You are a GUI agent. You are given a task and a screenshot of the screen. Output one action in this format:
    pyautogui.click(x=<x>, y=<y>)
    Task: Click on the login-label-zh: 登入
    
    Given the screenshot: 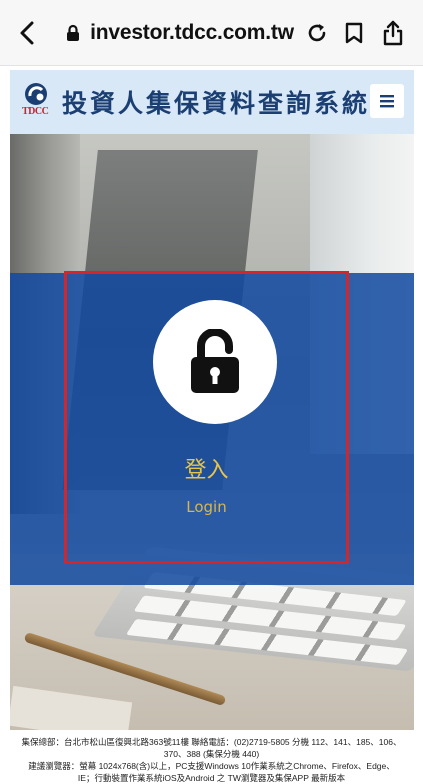 What is the action you would take?
    pyautogui.click(x=206, y=468)
    